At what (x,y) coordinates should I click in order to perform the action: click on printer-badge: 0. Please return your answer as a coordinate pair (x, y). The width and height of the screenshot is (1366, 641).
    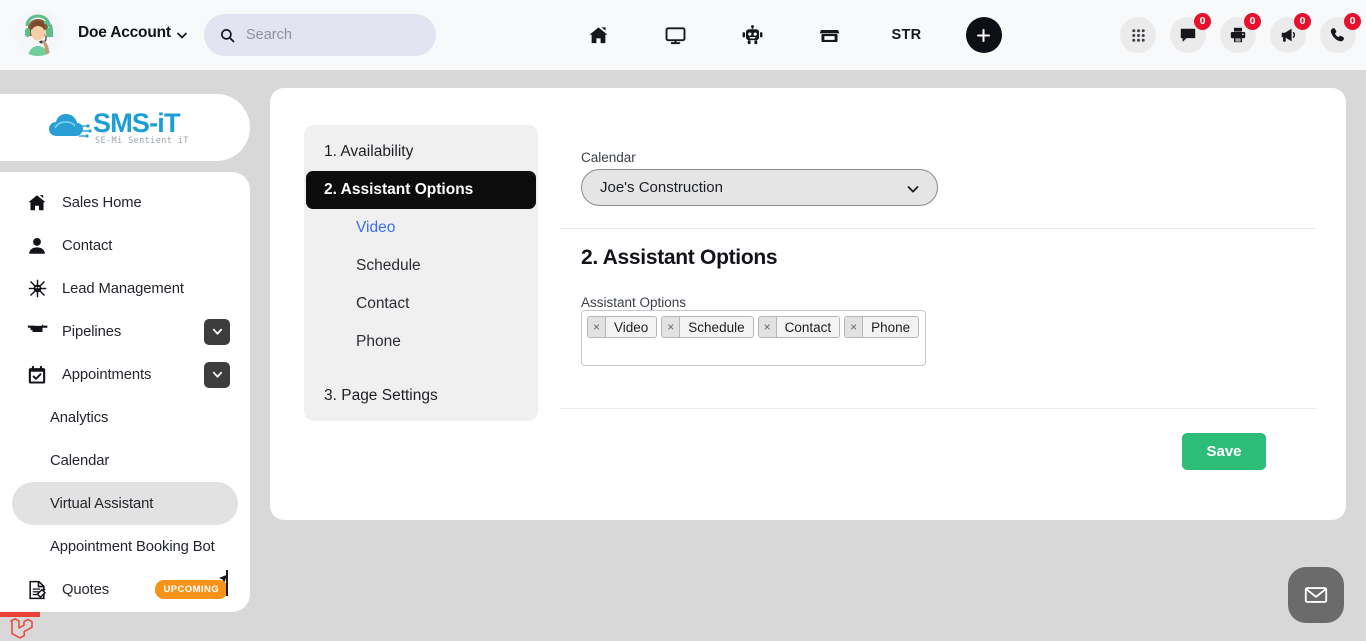
    Looking at the image, I should click on (1252, 21).